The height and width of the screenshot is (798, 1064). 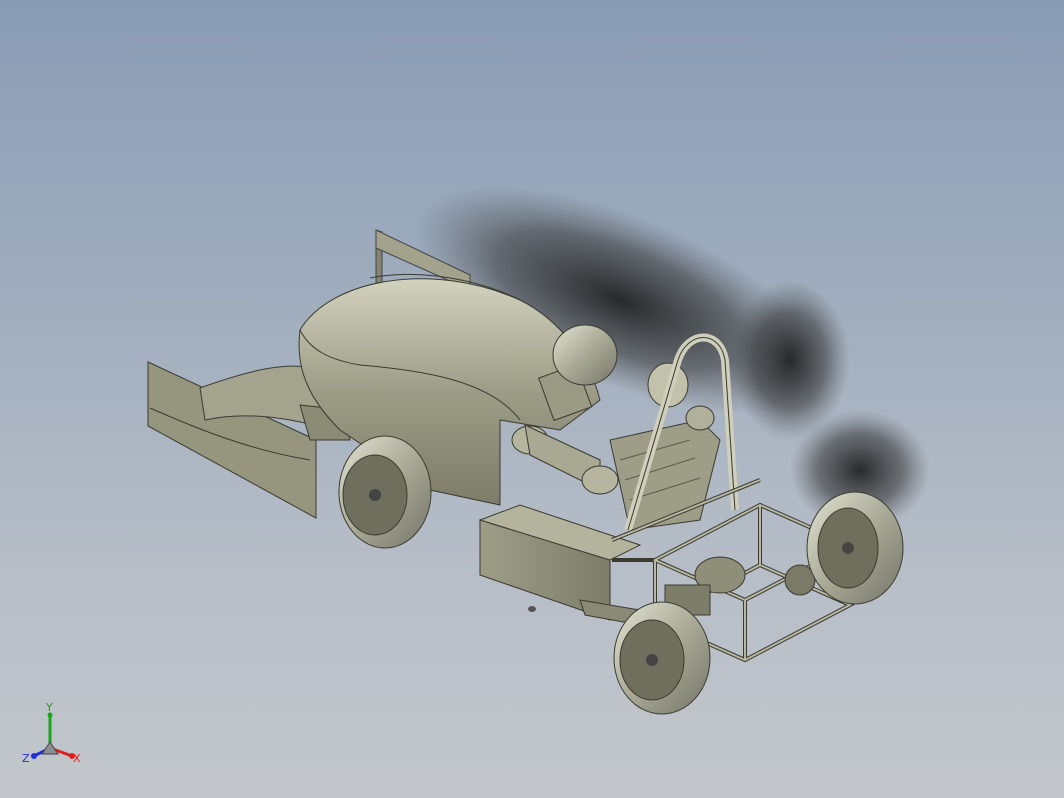 What do you see at coordinates (740, 586) in the screenshot?
I see `engine` at bounding box center [740, 586].